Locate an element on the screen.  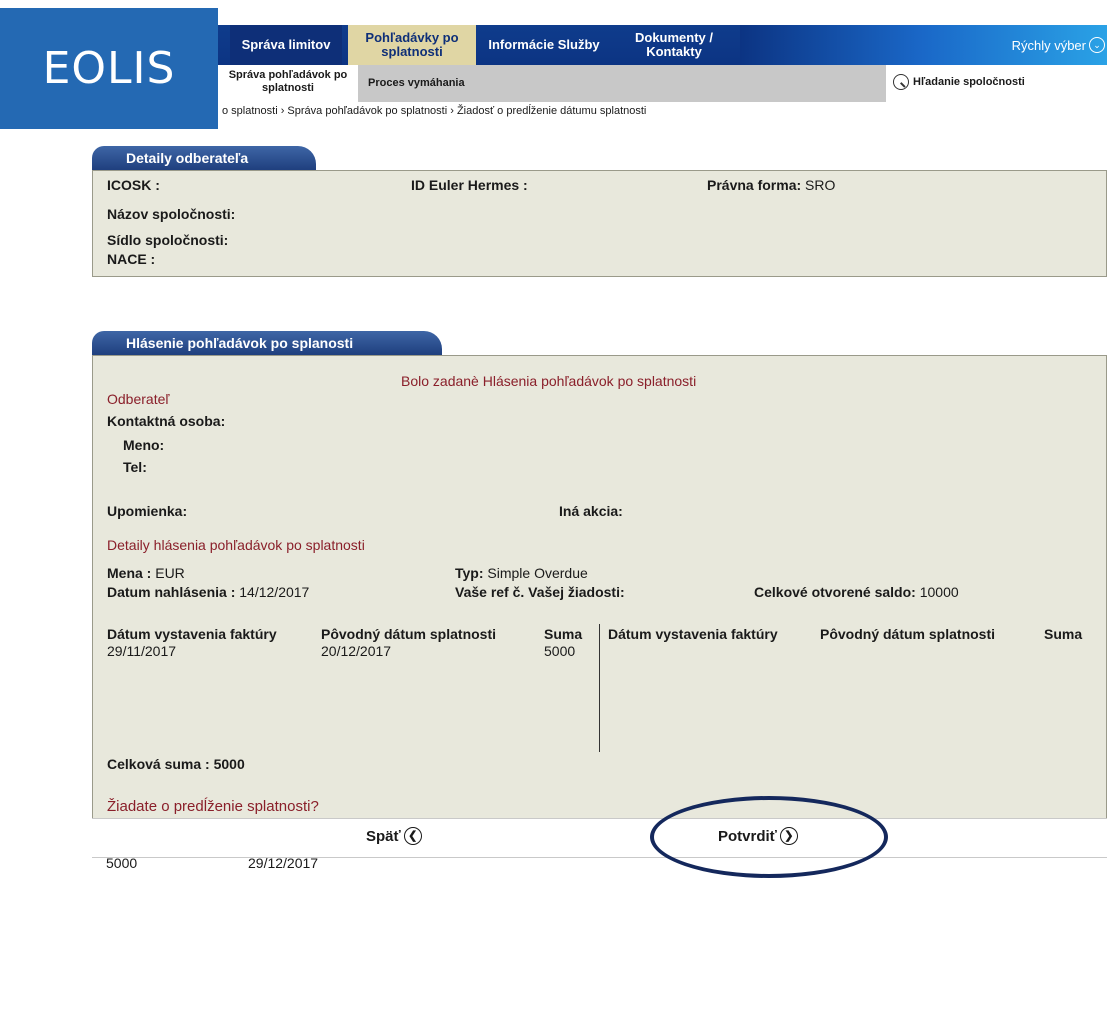
header-issue-date: Dátum vystavenia faktúry is located at coordinates (192, 634).